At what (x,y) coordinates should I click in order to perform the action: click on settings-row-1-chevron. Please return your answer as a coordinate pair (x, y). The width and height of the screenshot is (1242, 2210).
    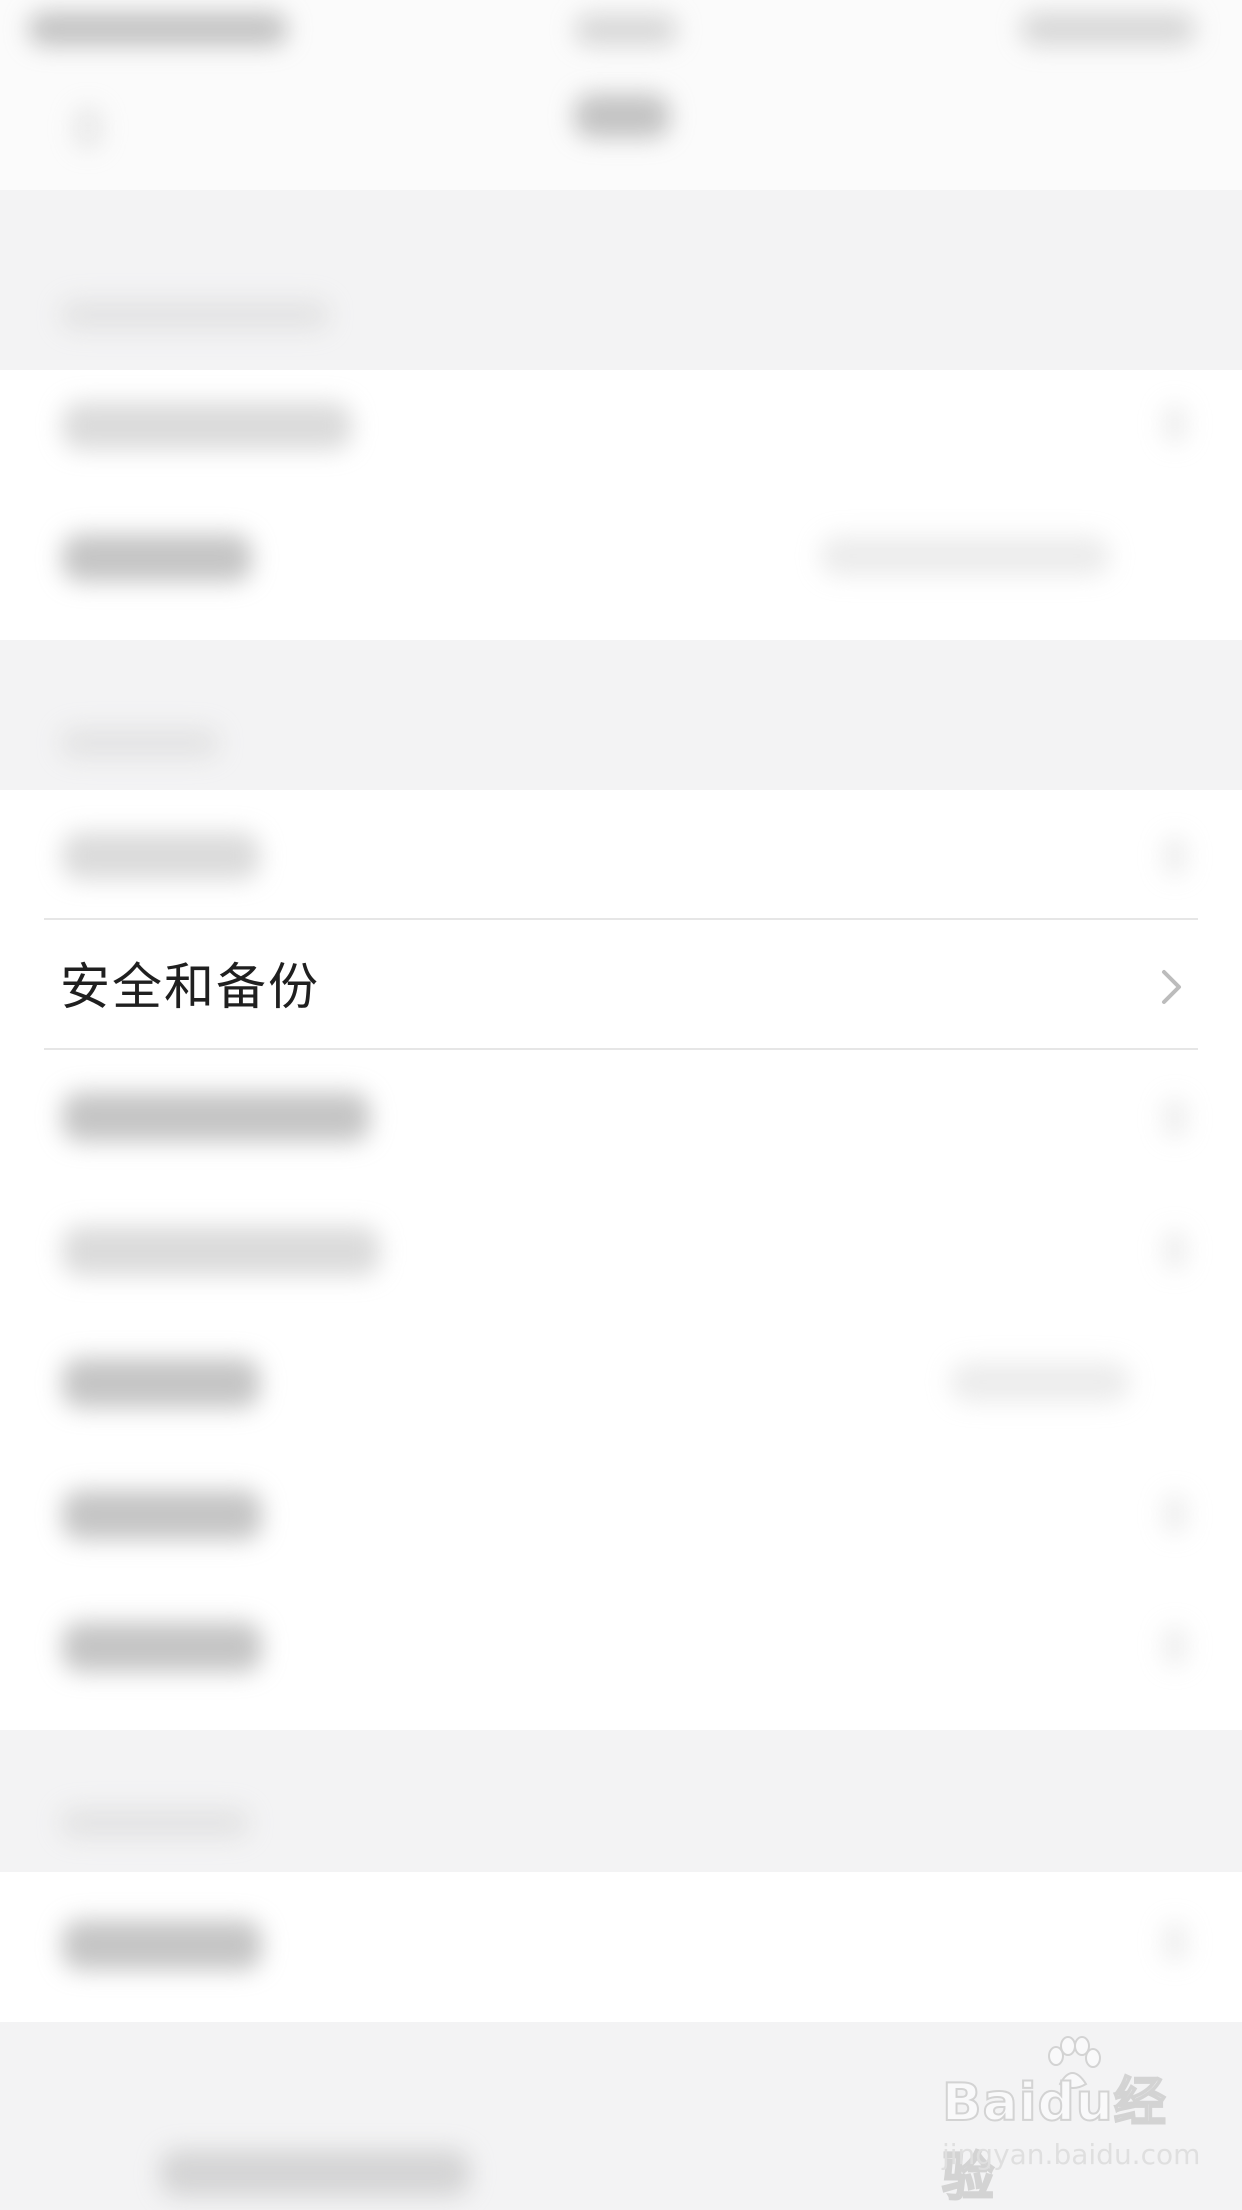
    Looking at the image, I should click on (1175, 424).